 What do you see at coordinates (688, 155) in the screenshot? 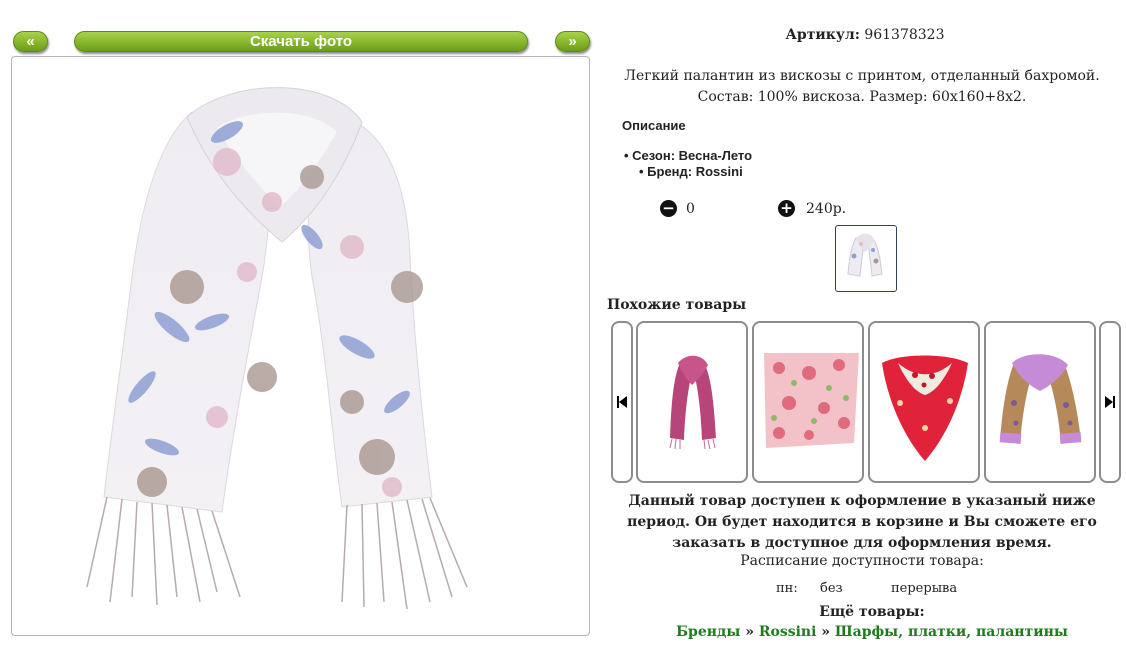
I see `spec-item-season: • Сезон: Весна-Лето` at bounding box center [688, 155].